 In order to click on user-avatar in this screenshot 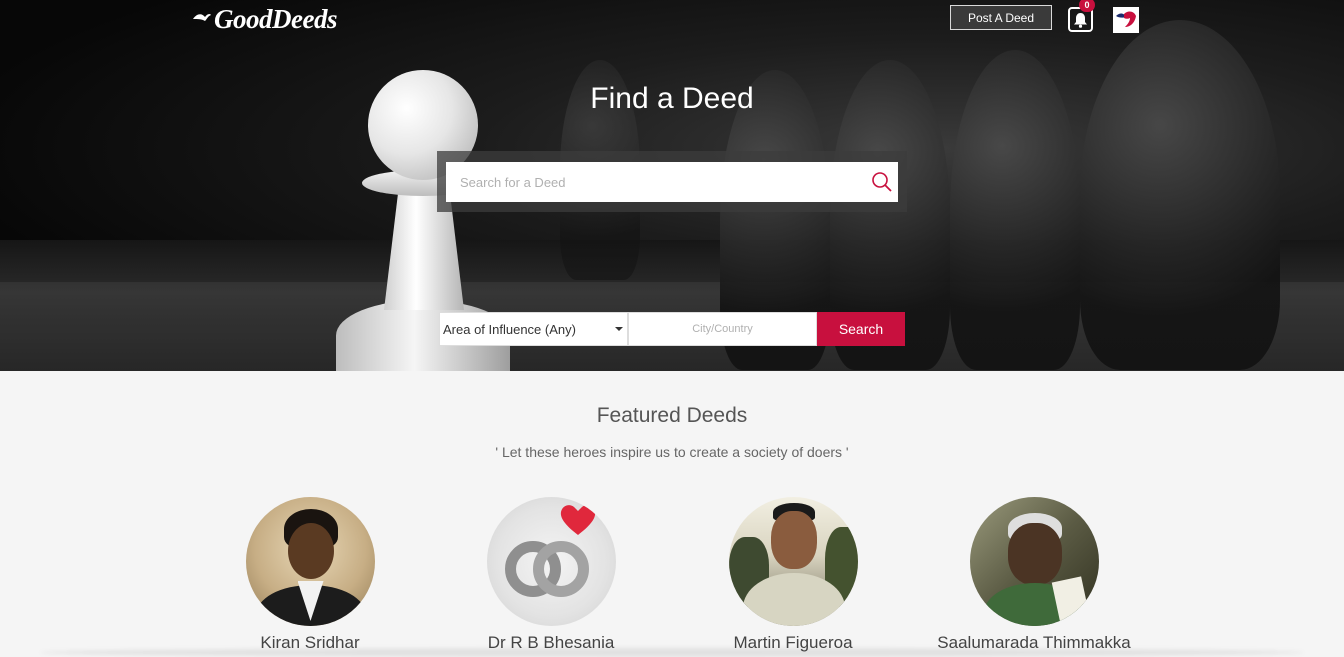, I will do `click(1126, 20)`.